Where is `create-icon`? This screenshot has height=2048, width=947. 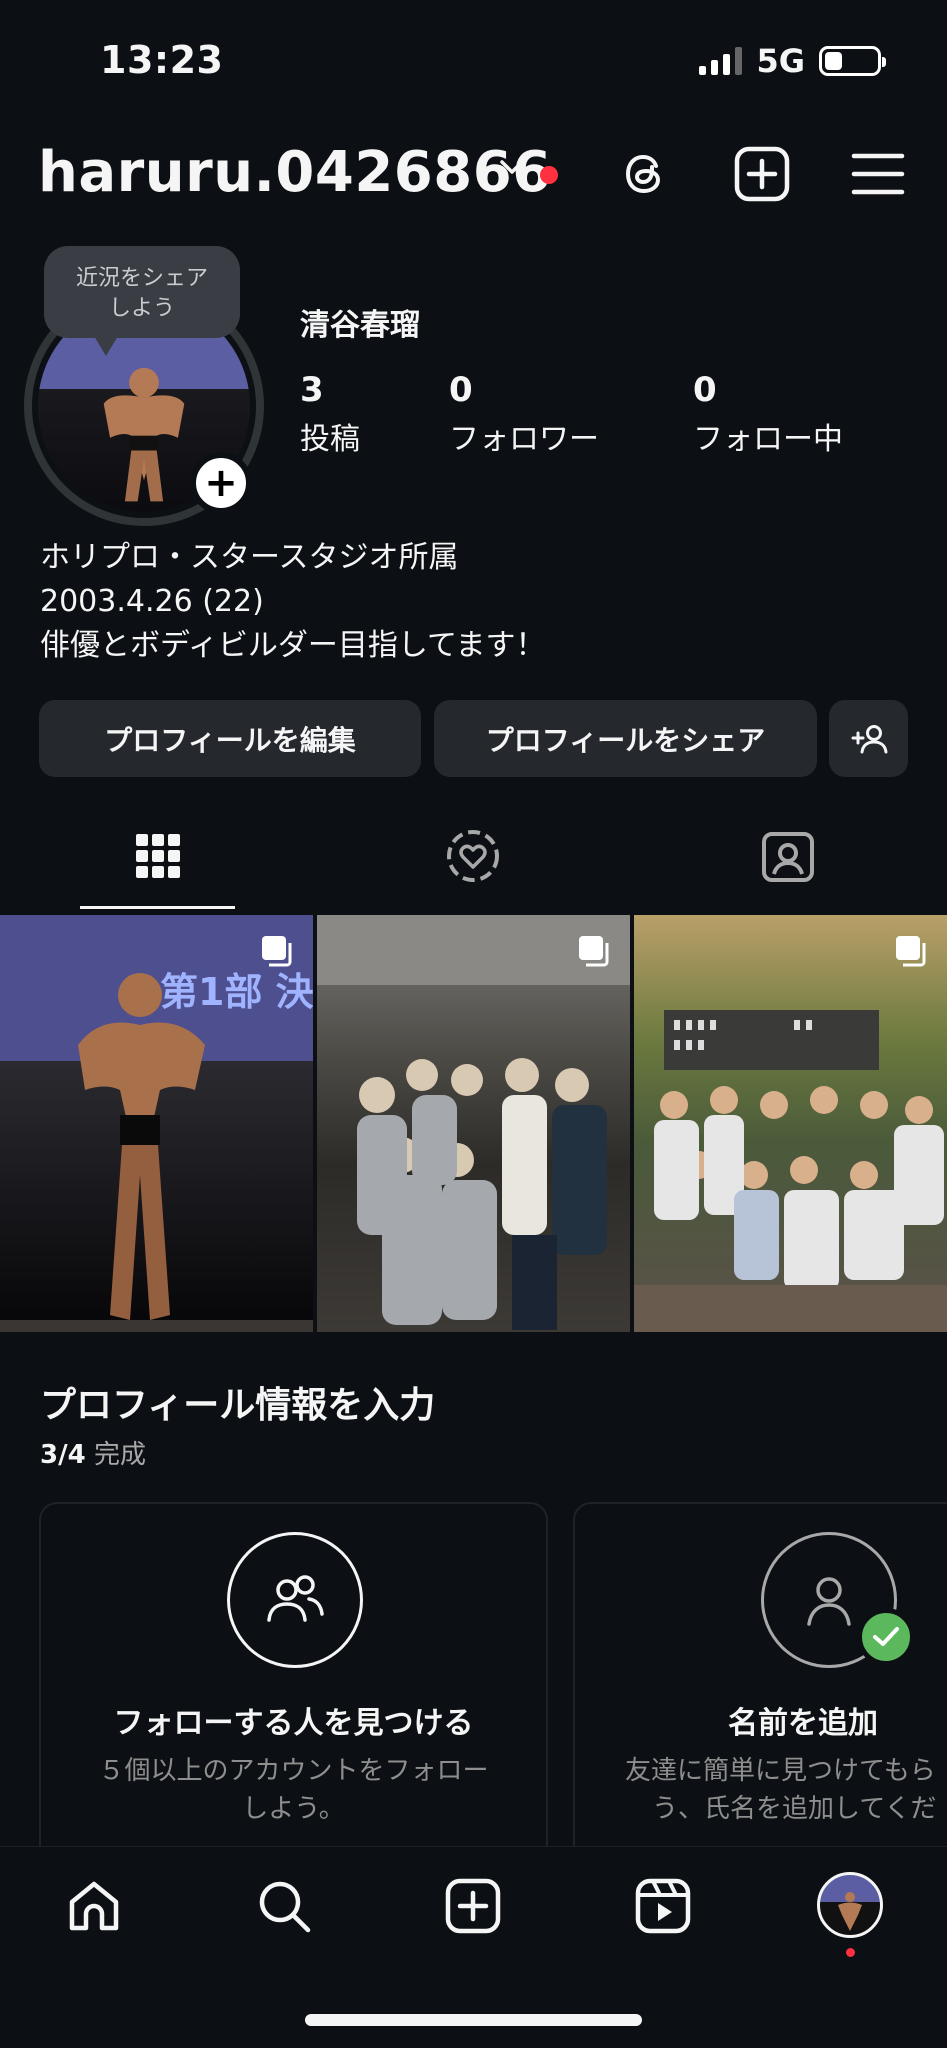 create-icon is located at coordinates (473, 1906).